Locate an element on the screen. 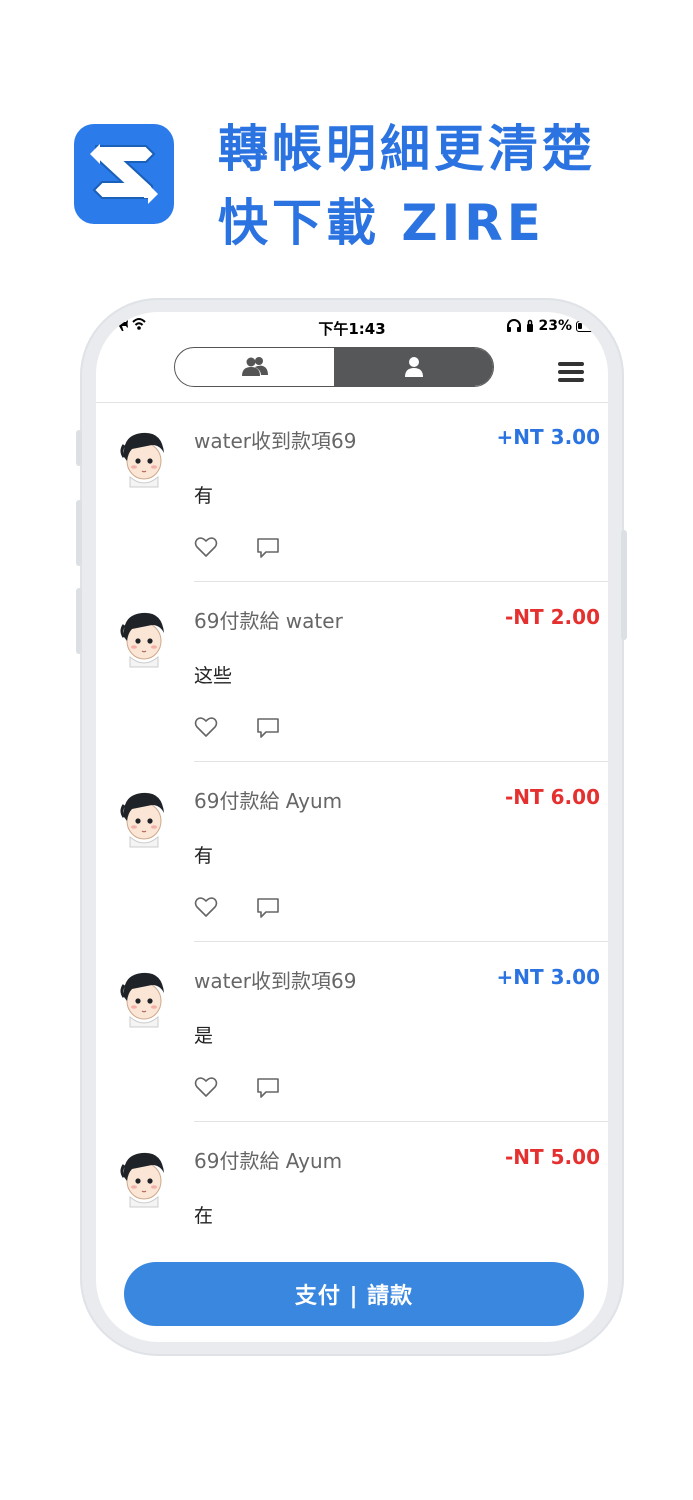 This screenshot has height=1500, width=693. view-toggle is located at coordinates (334, 367).